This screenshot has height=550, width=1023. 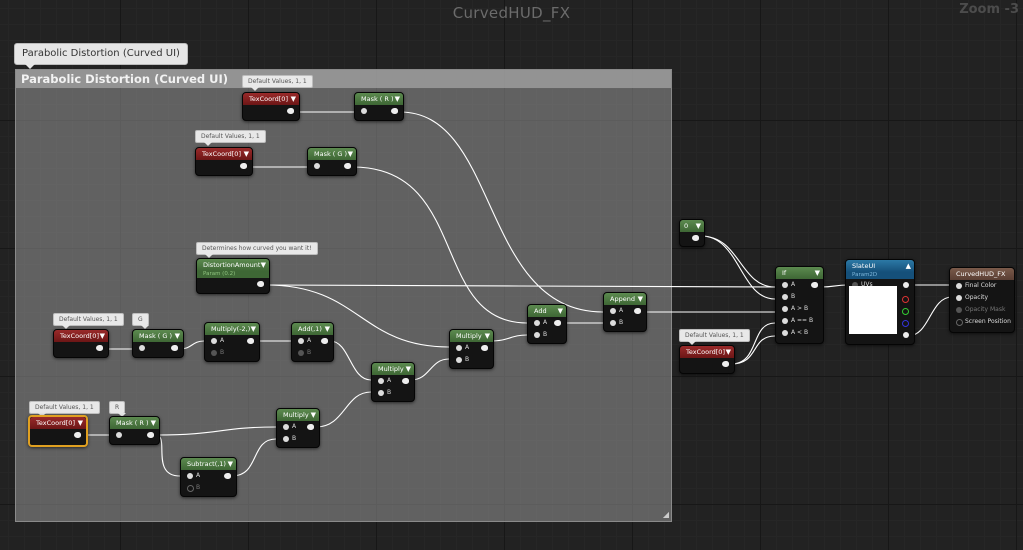 I want to click on multiply-neg2-node: Multiply(-2,) ▼ A B, so click(x=232, y=342).